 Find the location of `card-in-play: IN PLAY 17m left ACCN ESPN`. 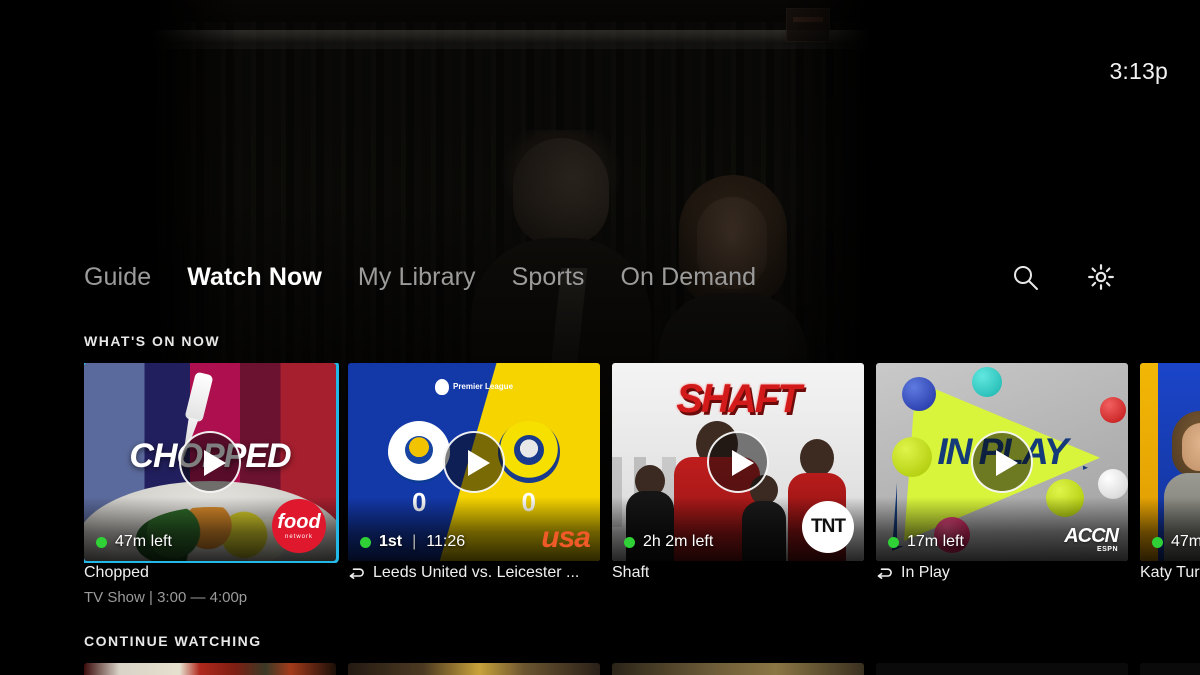

card-in-play: IN PLAY 17m left ACCN ESPN is located at coordinates (1002, 462).